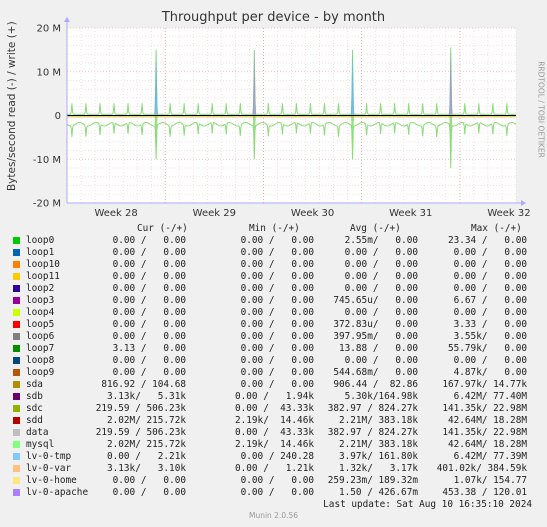 The width and height of the screenshot is (547, 527). Describe the element at coordinates (40, 337) in the screenshot. I see `legend-name: loop6` at that location.